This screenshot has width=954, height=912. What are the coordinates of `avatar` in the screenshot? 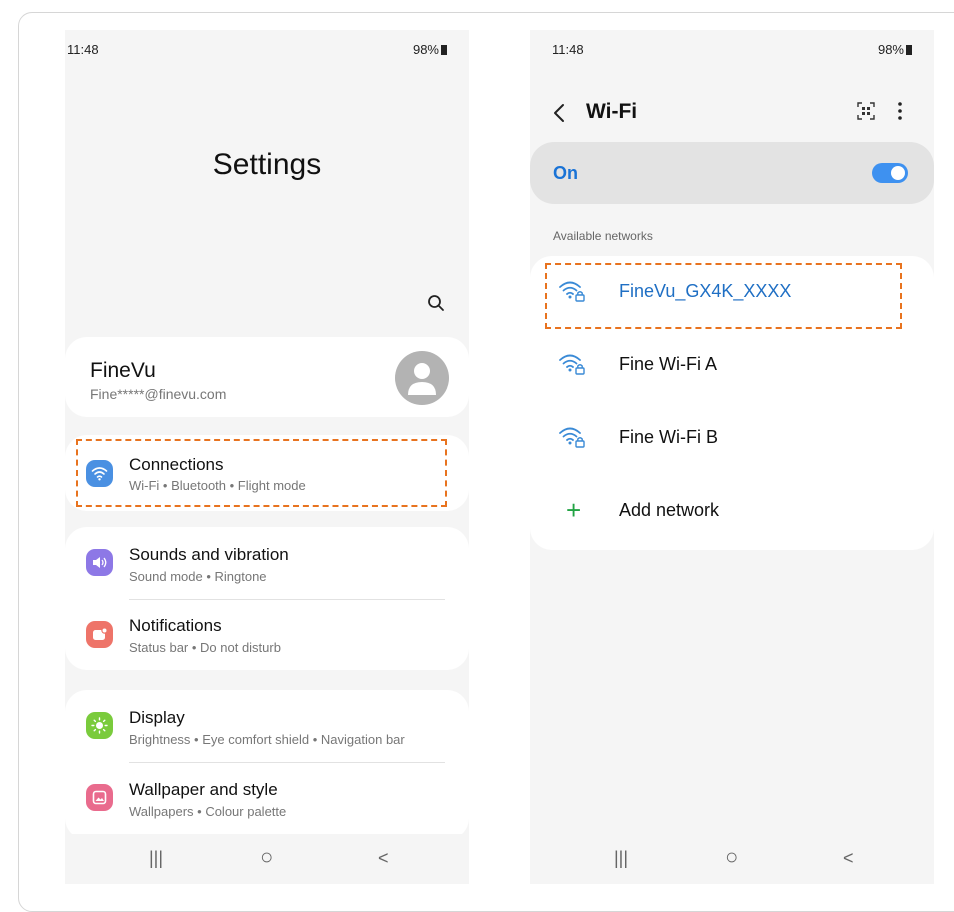 It's located at (422, 378).